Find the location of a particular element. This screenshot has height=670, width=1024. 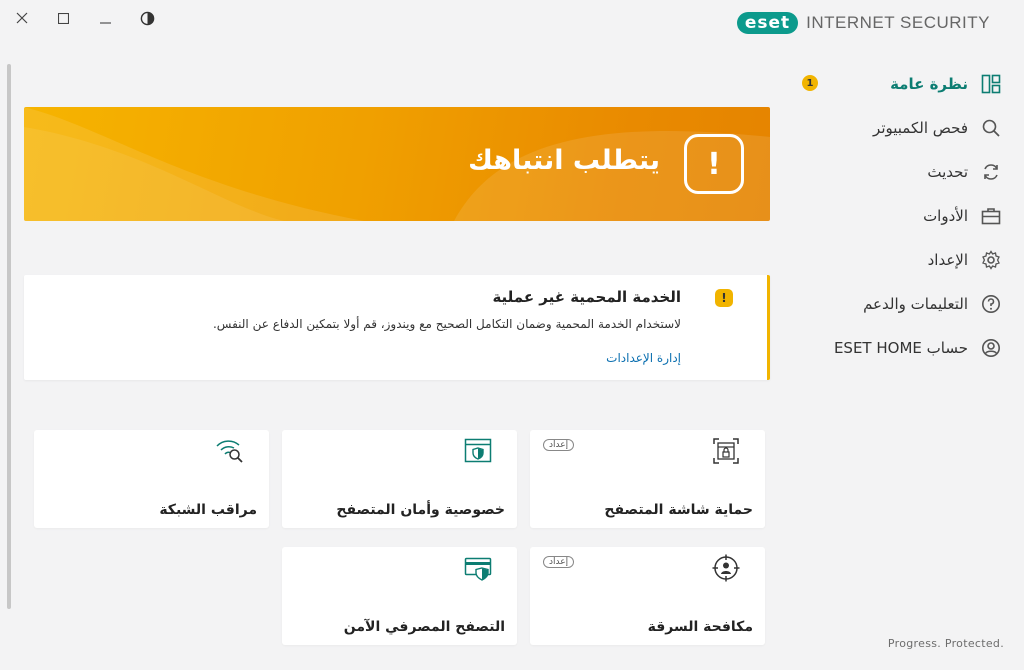

tile-label: مكافحة السرقة is located at coordinates (700, 627).